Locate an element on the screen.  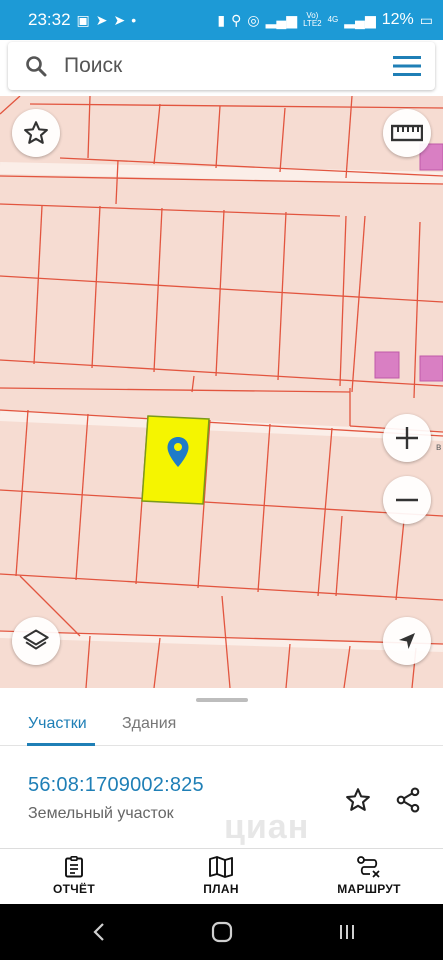
volte-label: Vo) LTE2 is located at coordinates (312, 19).